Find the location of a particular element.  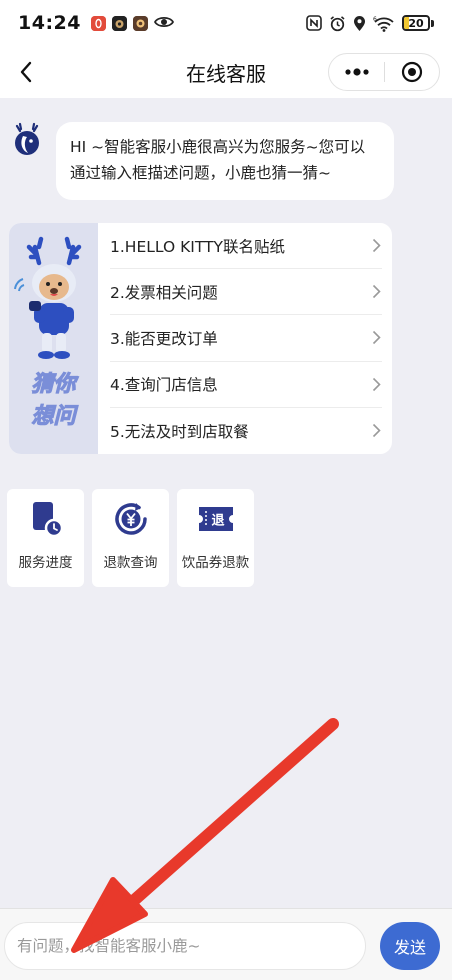

guess-banner: 猜你 想问 is located at coordinates (53, 338).